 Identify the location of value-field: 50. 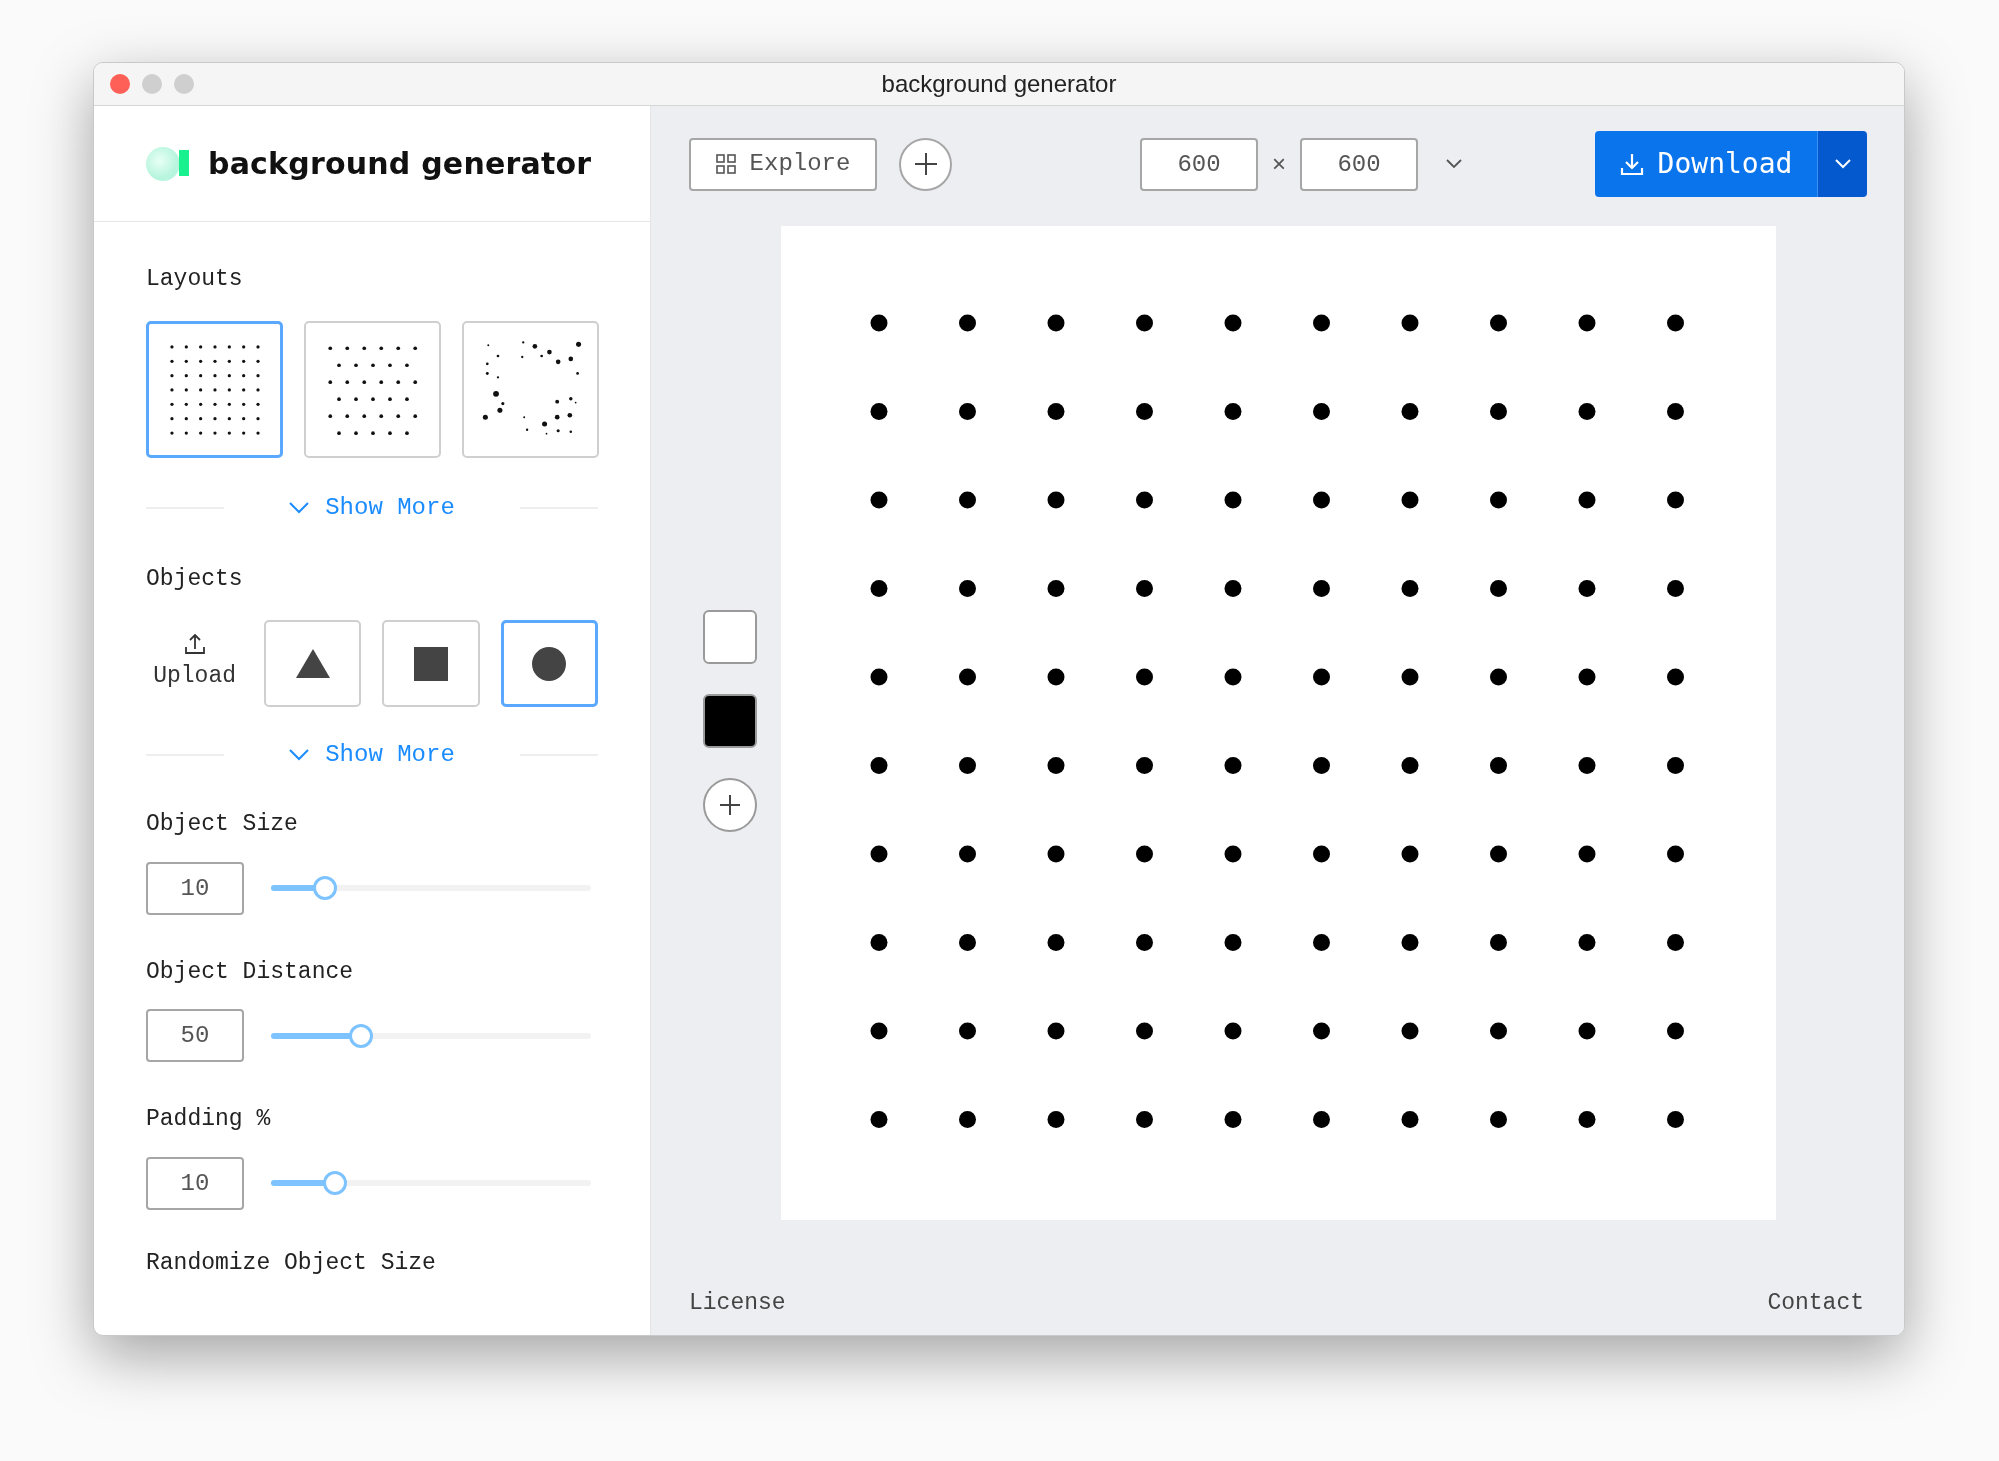
(195, 1035).